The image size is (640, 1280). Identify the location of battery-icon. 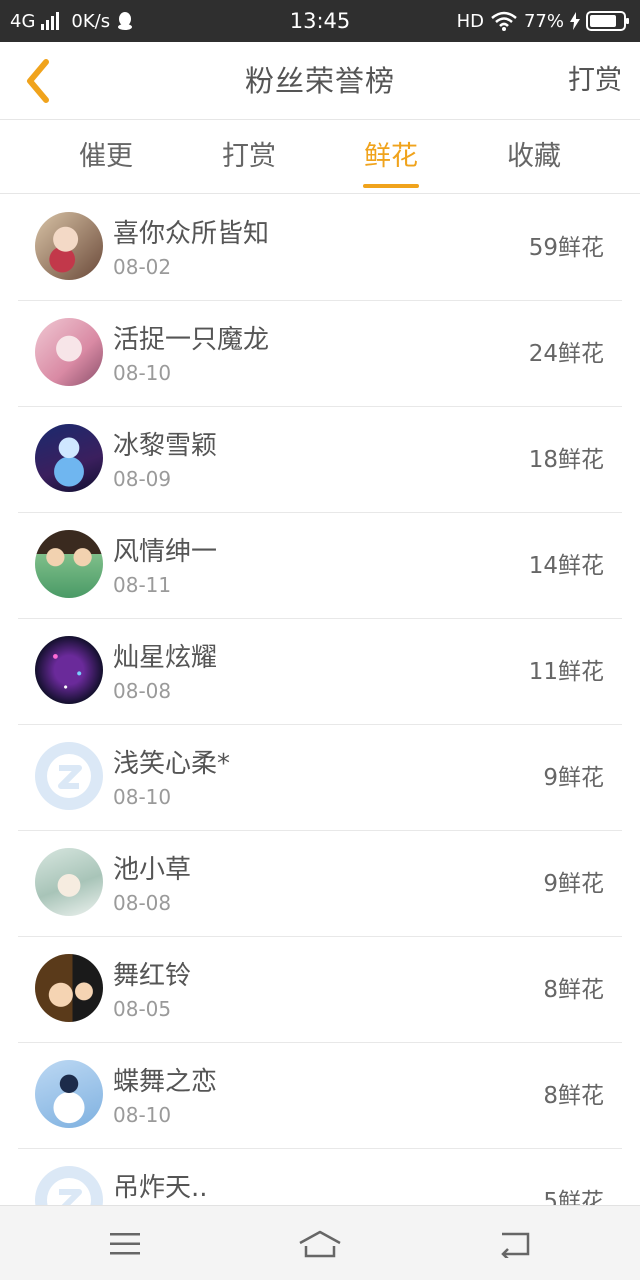
(607, 21).